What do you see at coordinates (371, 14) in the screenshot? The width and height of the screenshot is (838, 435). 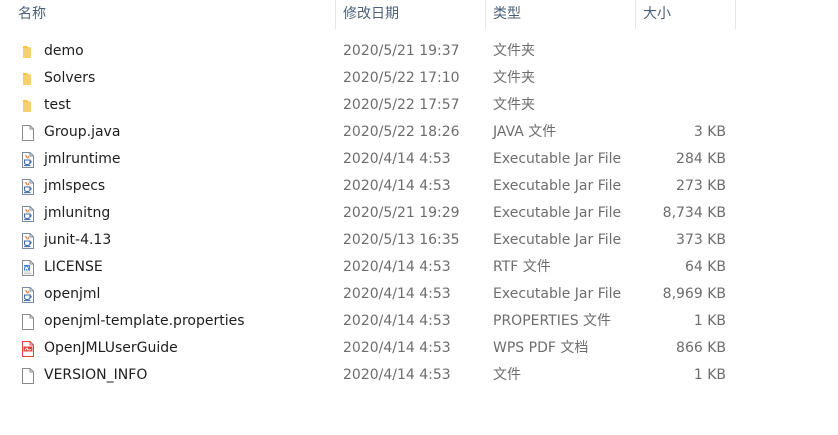 I see `column-header-date: 修改日期` at bounding box center [371, 14].